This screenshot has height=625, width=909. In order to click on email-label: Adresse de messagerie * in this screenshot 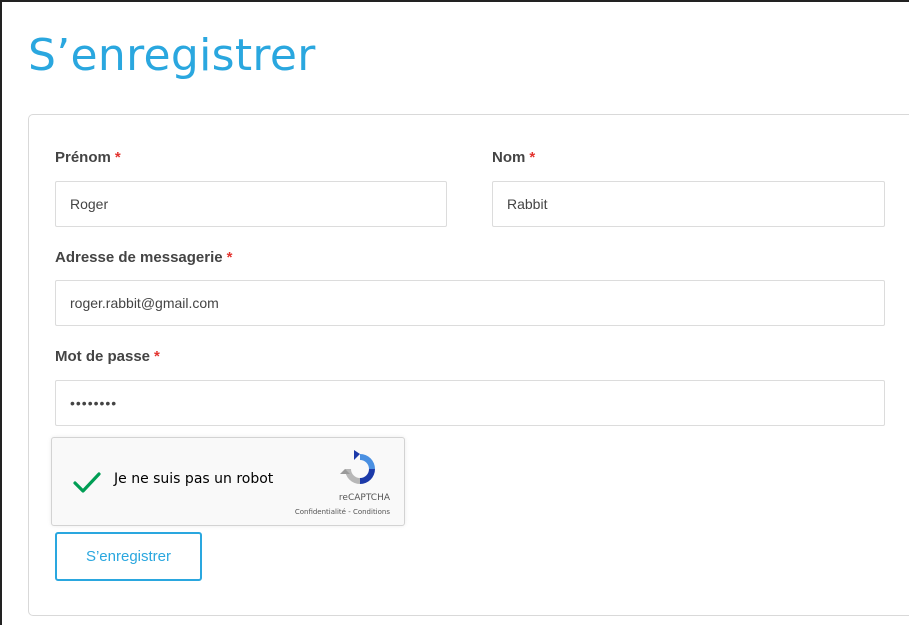, I will do `click(143, 257)`.